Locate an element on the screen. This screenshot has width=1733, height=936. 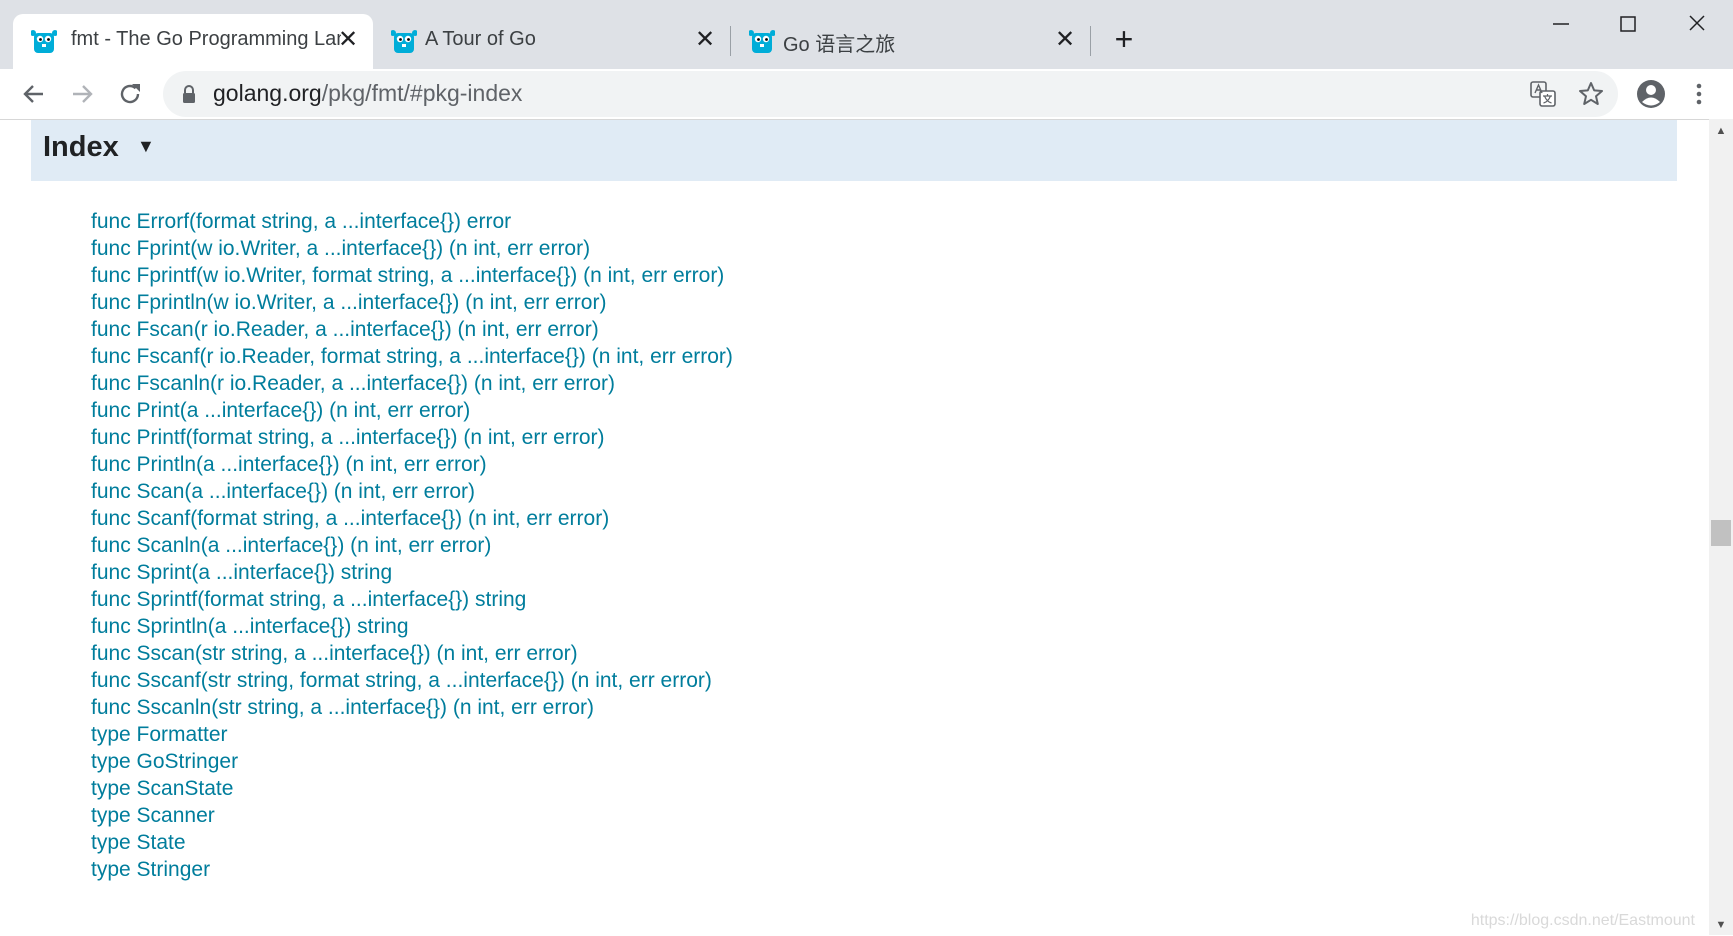
url-path: /pkg/fmt/#pkg-index is located at coordinates (422, 93).